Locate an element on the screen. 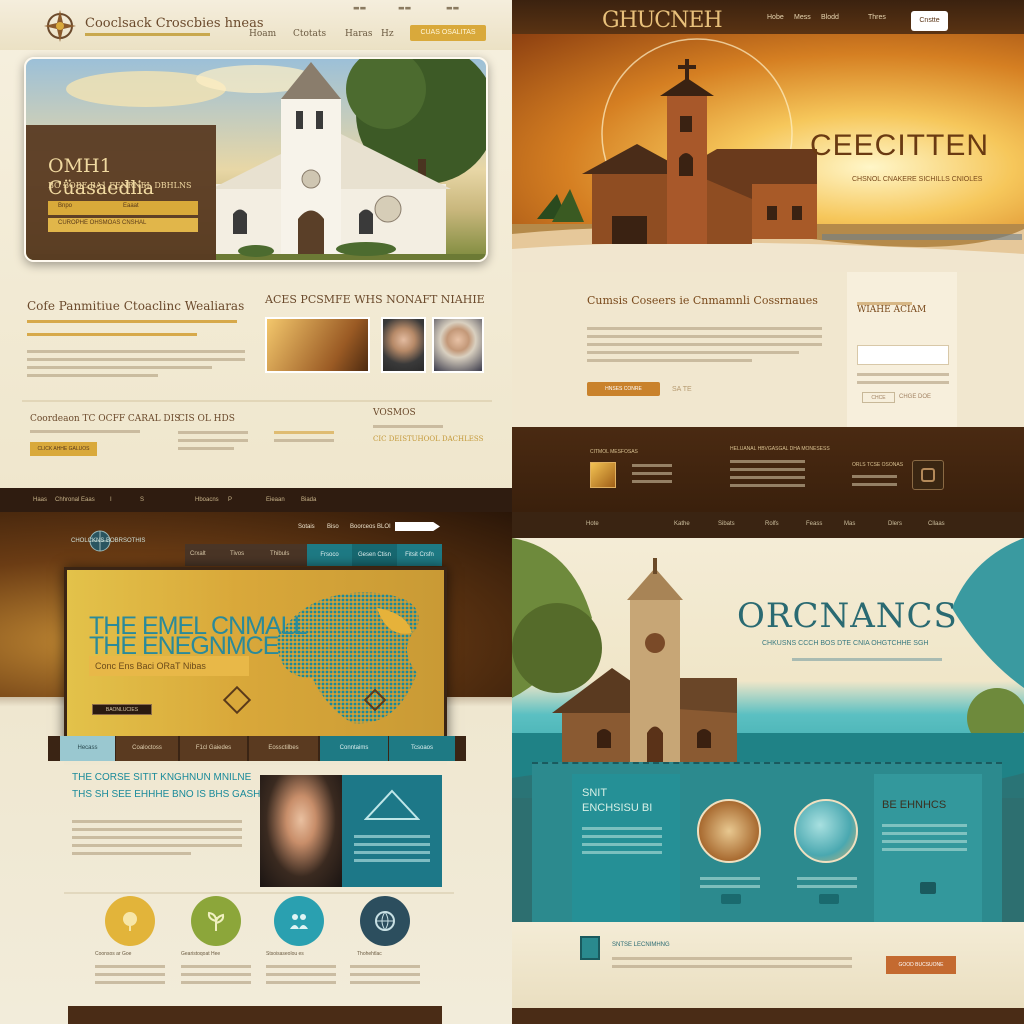  feature-icon-box is located at coordinates (928, 475).